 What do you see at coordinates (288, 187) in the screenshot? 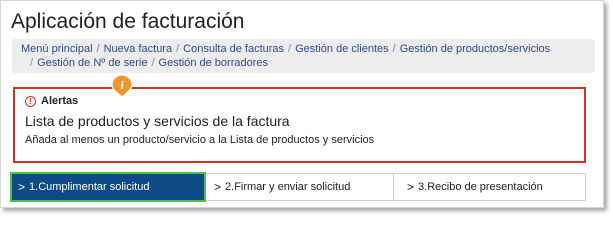
I see `step-label: 2.Firmar y enviar solicitud` at bounding box center [288, 187].